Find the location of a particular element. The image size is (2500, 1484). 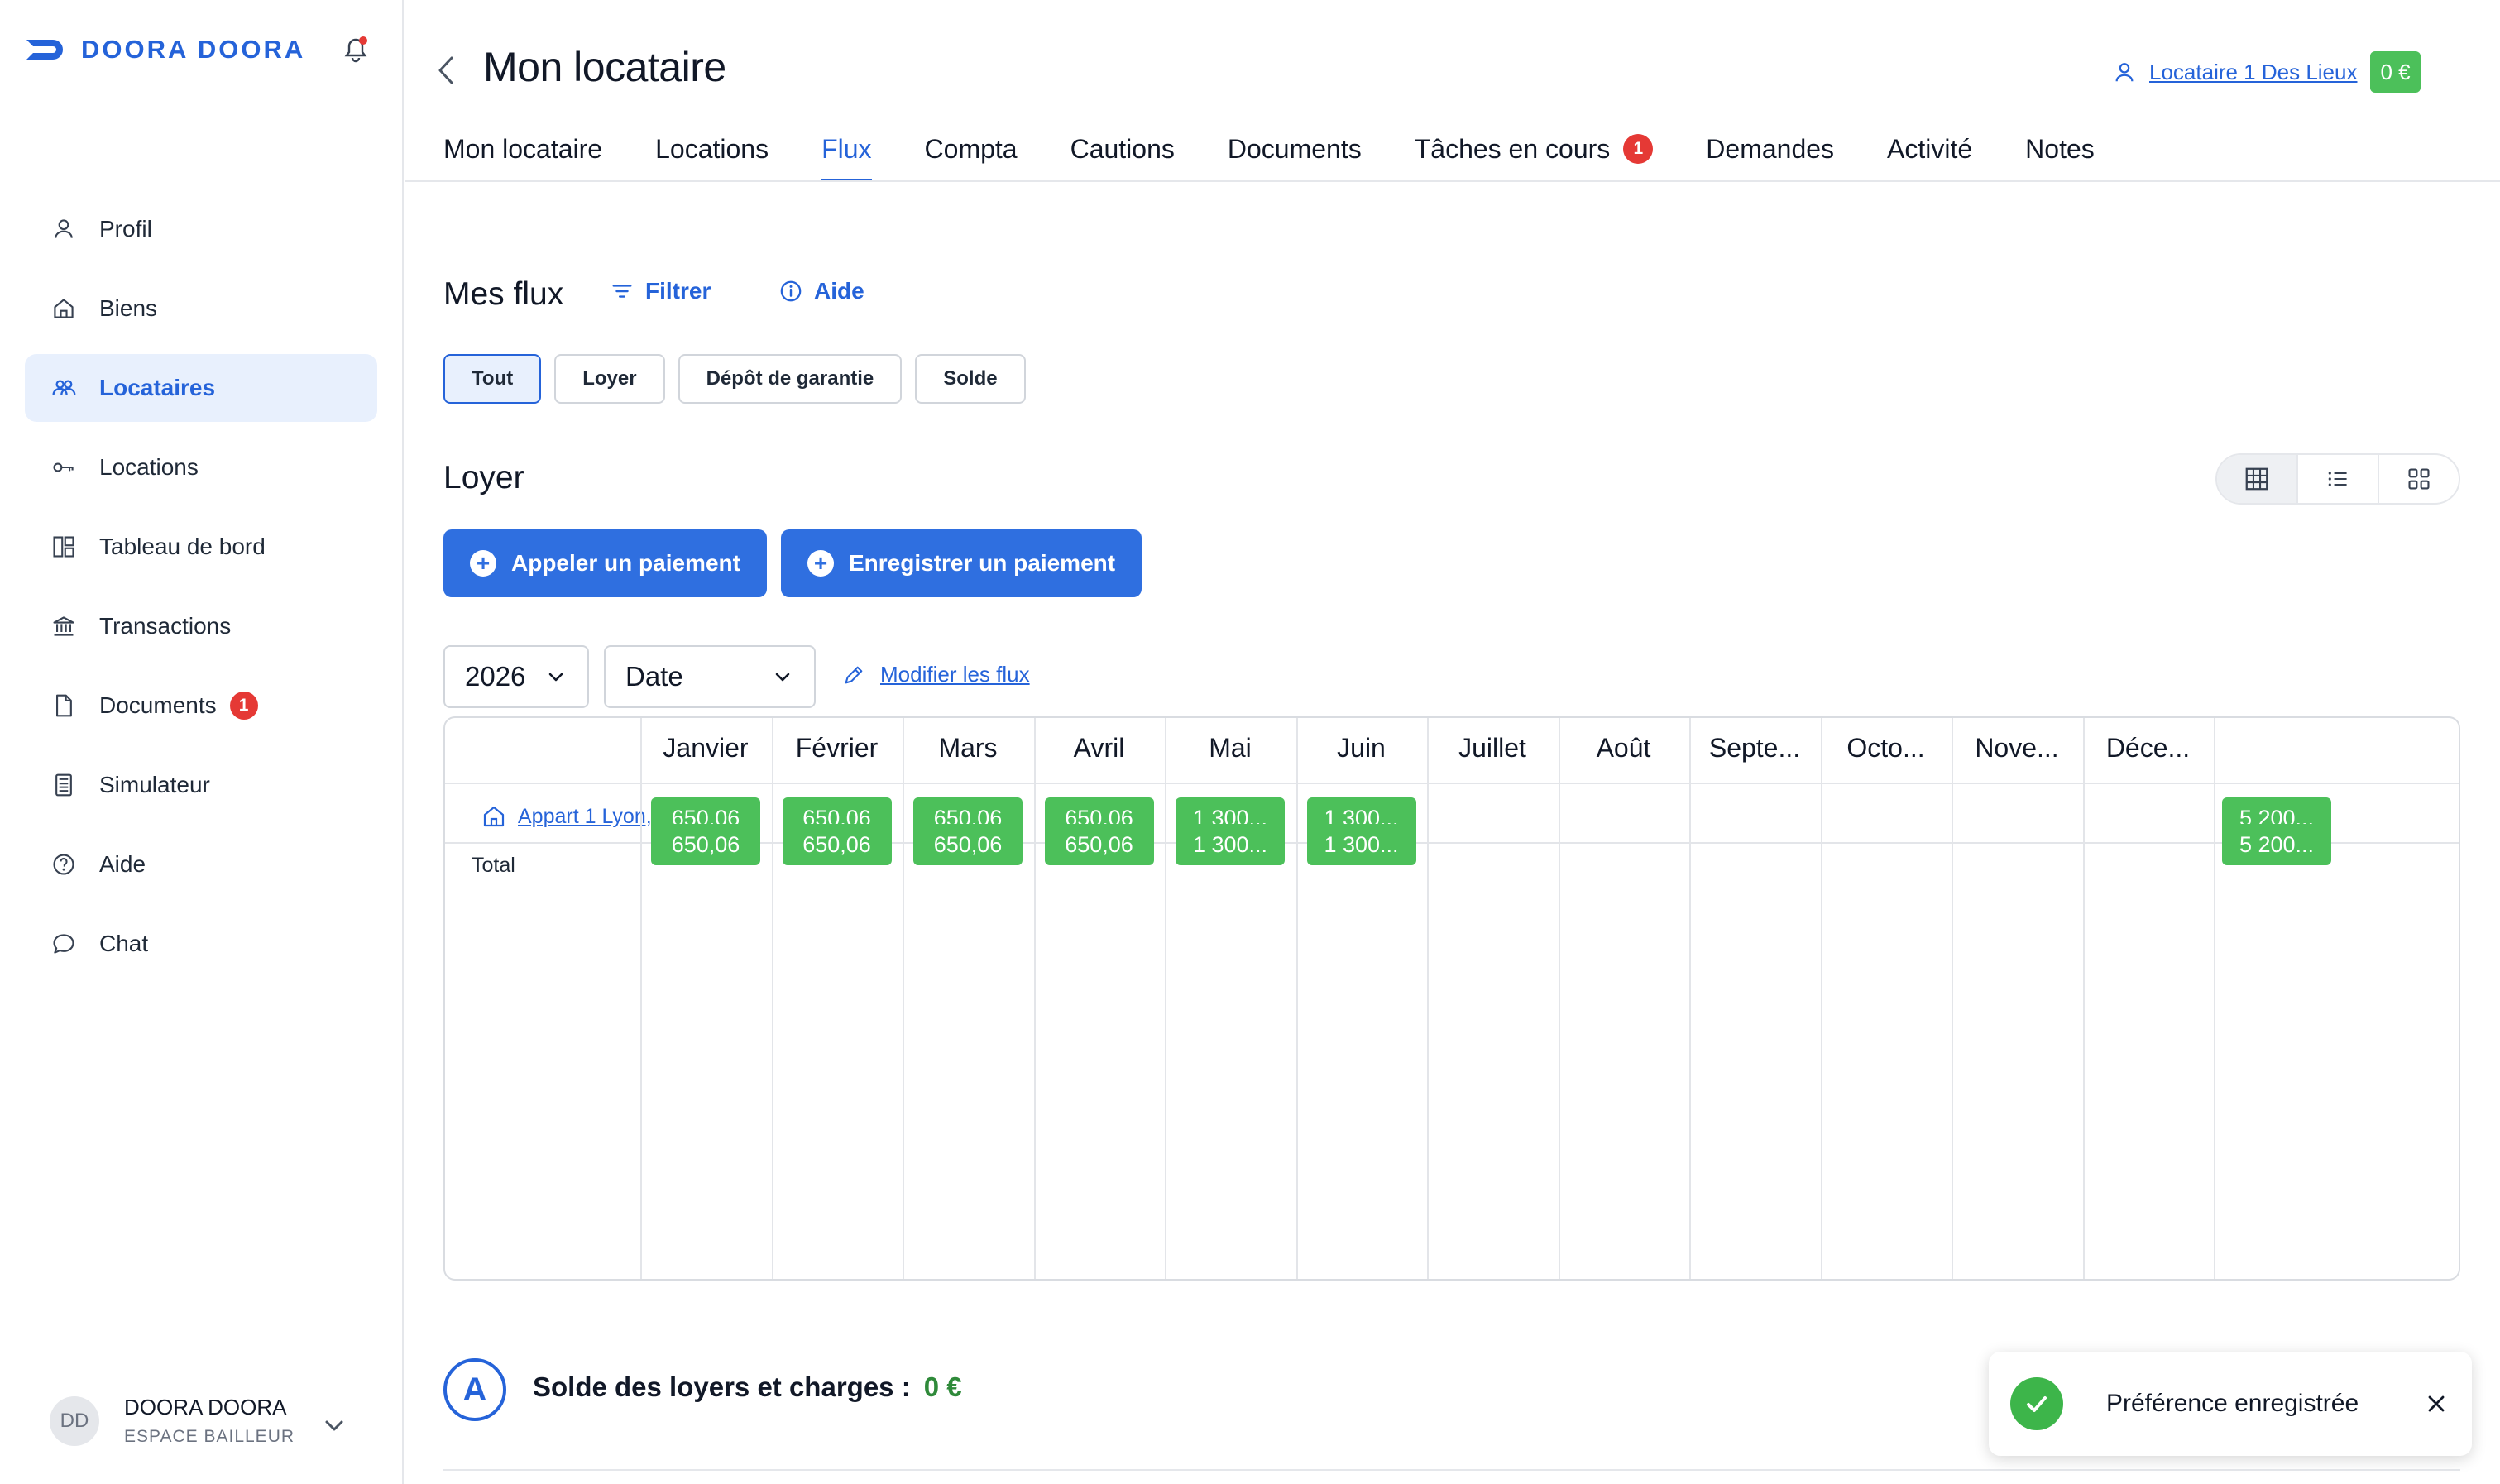

tabs-divider is located at coordinates (1452, 181).